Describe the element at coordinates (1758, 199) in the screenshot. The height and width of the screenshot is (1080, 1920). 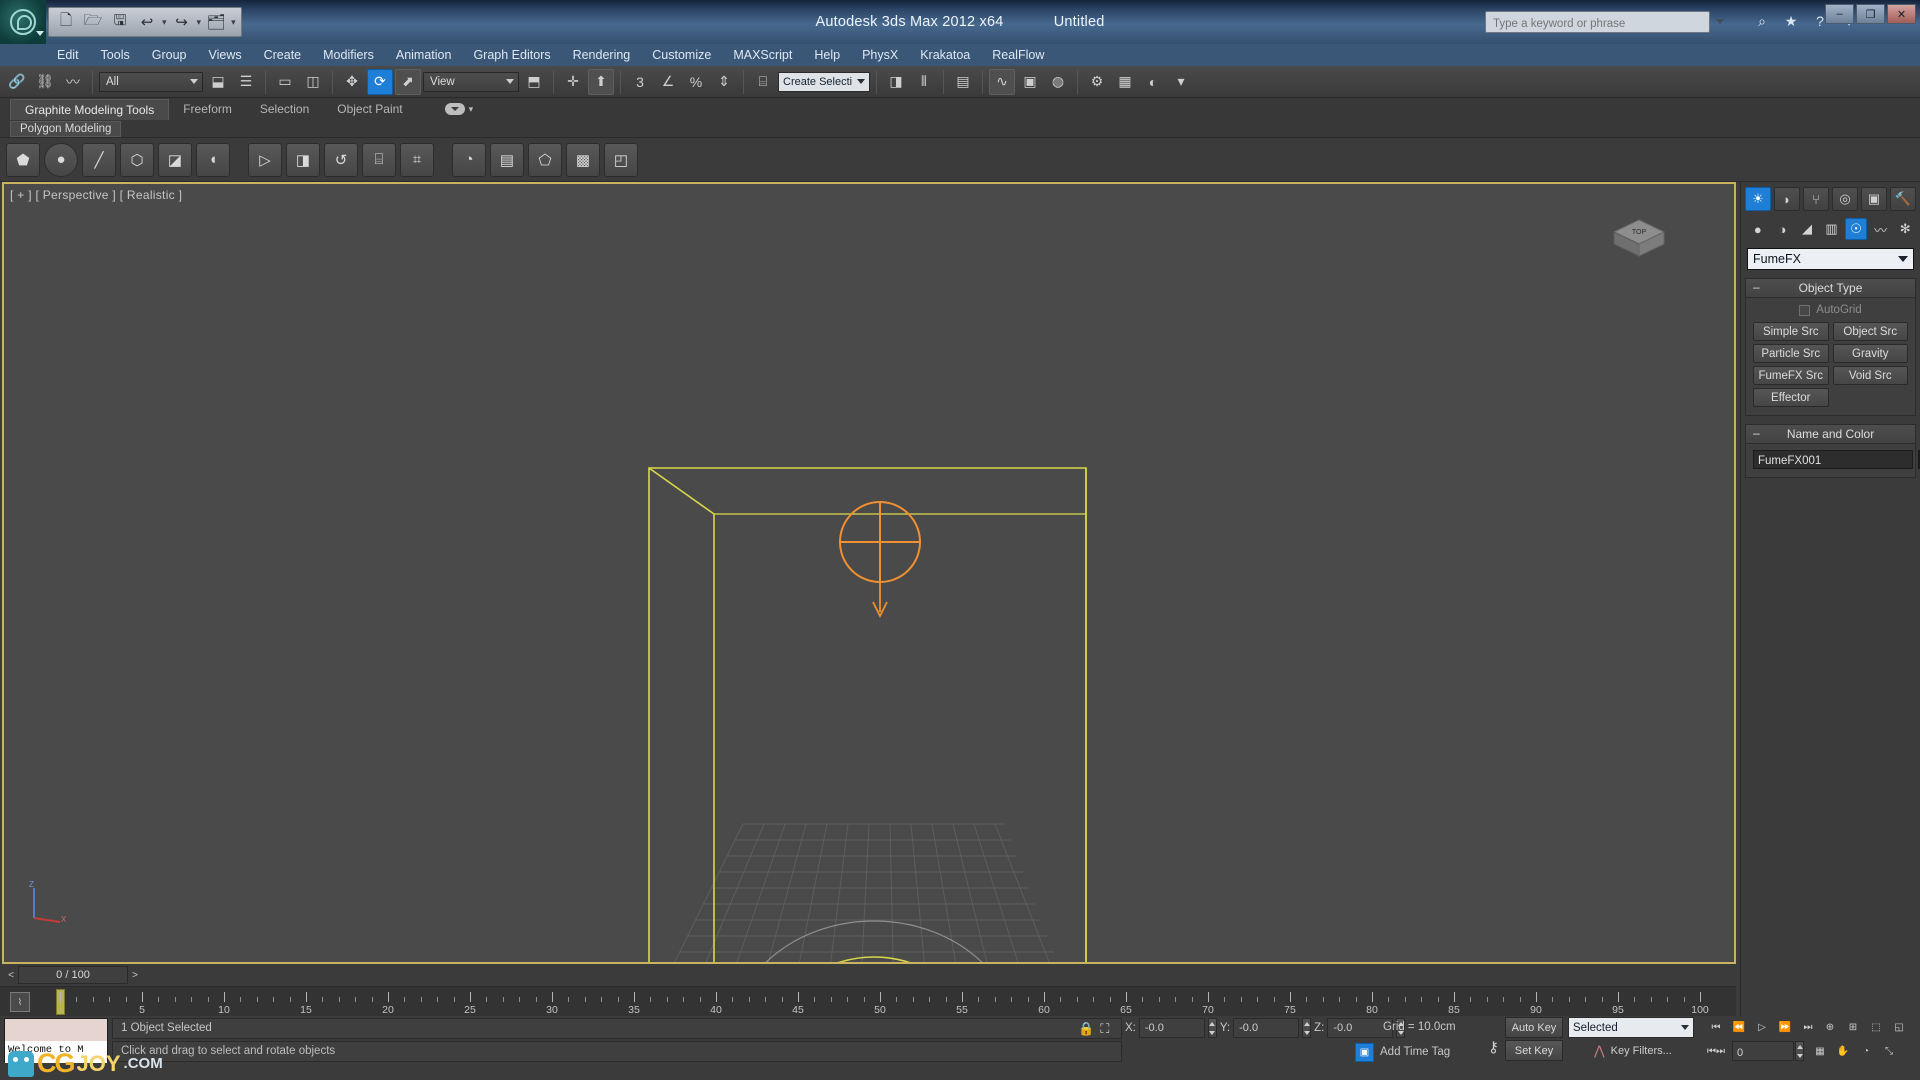
I see `create-tab-icon: ☀` at that location.